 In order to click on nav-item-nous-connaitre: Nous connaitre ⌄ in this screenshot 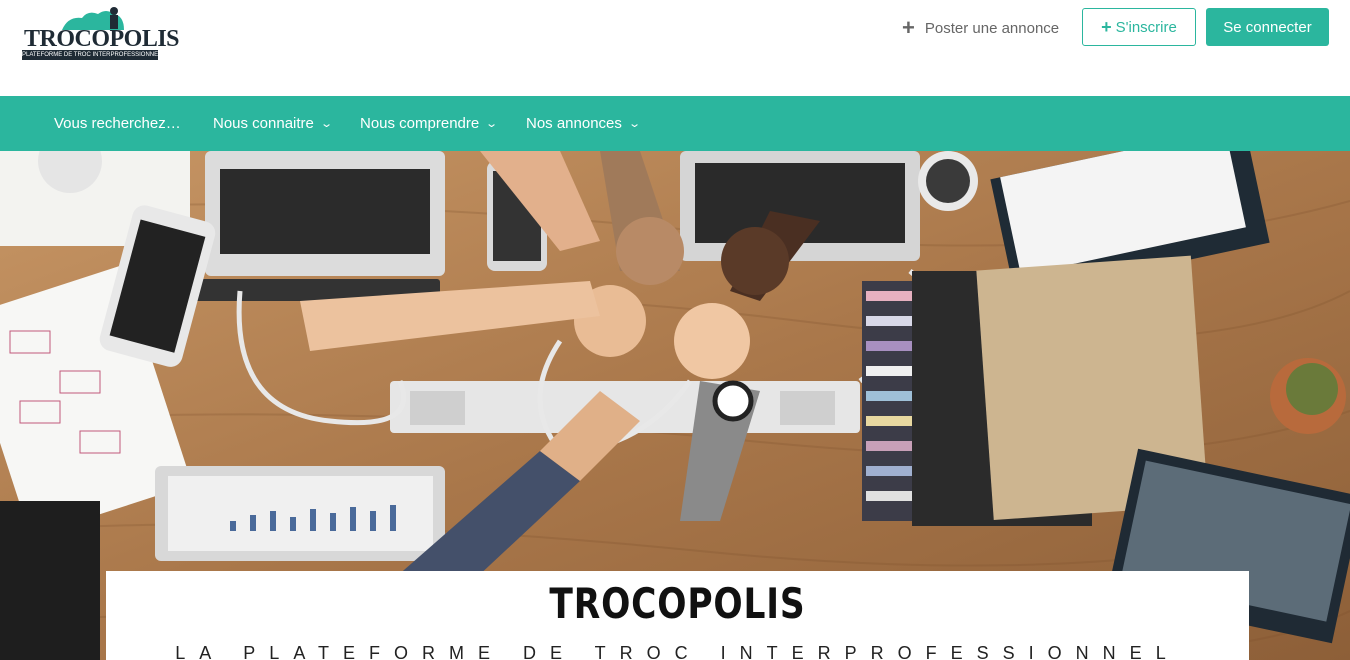, I will do `click(273, 123)`.